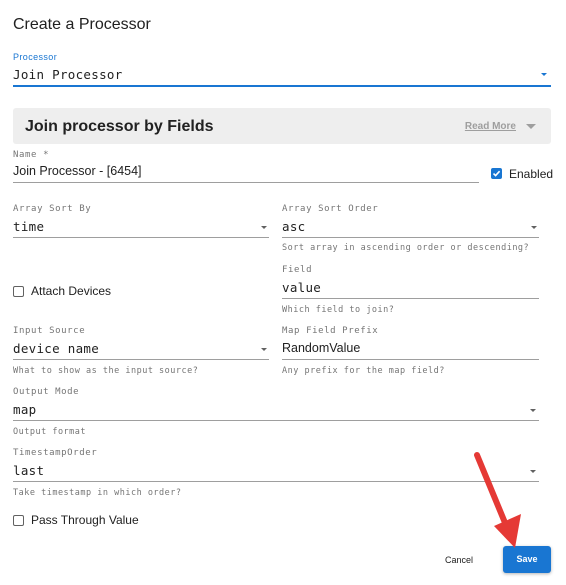  Describe the element at coordinates (141, 359) in the screenshot. I see `input-source-underline` at that location.